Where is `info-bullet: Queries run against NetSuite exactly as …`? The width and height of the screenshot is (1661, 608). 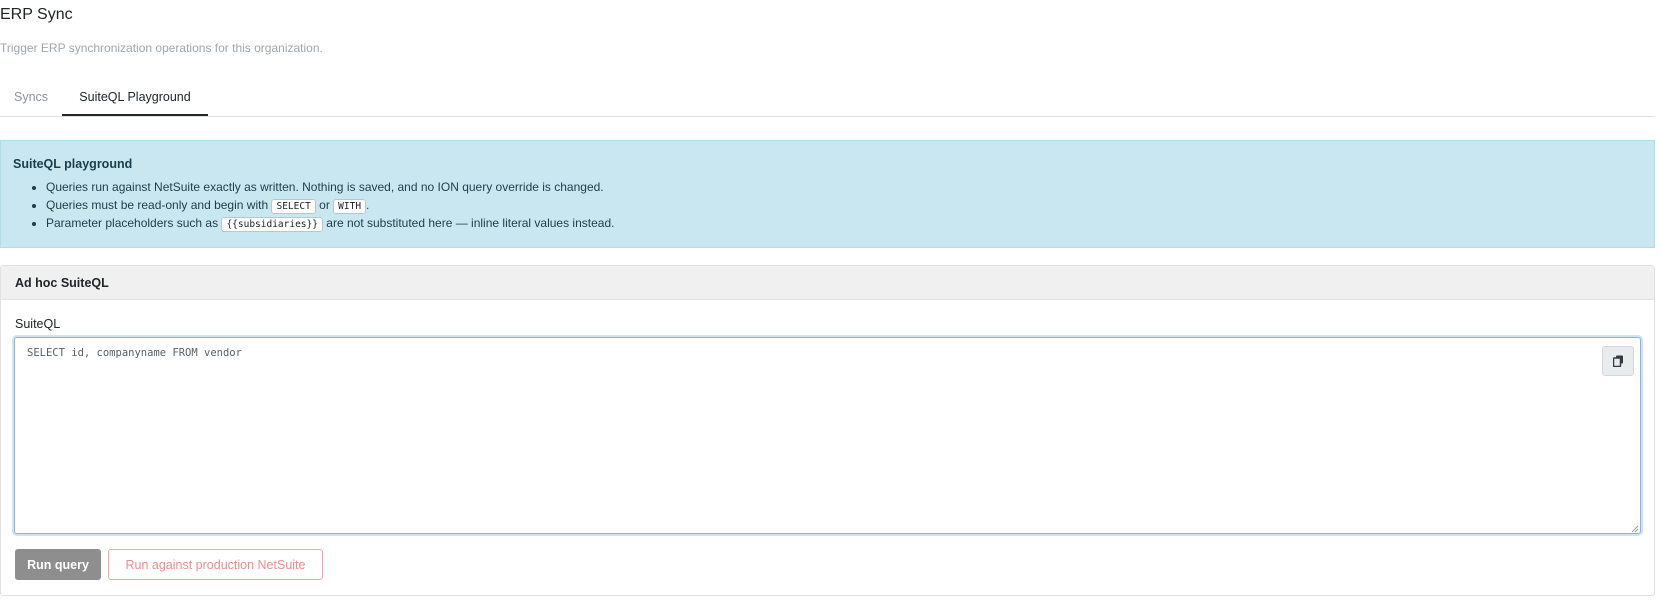
info-bullet: Queries run against NetSuite exactly as … is located at coordinates (330, 187).